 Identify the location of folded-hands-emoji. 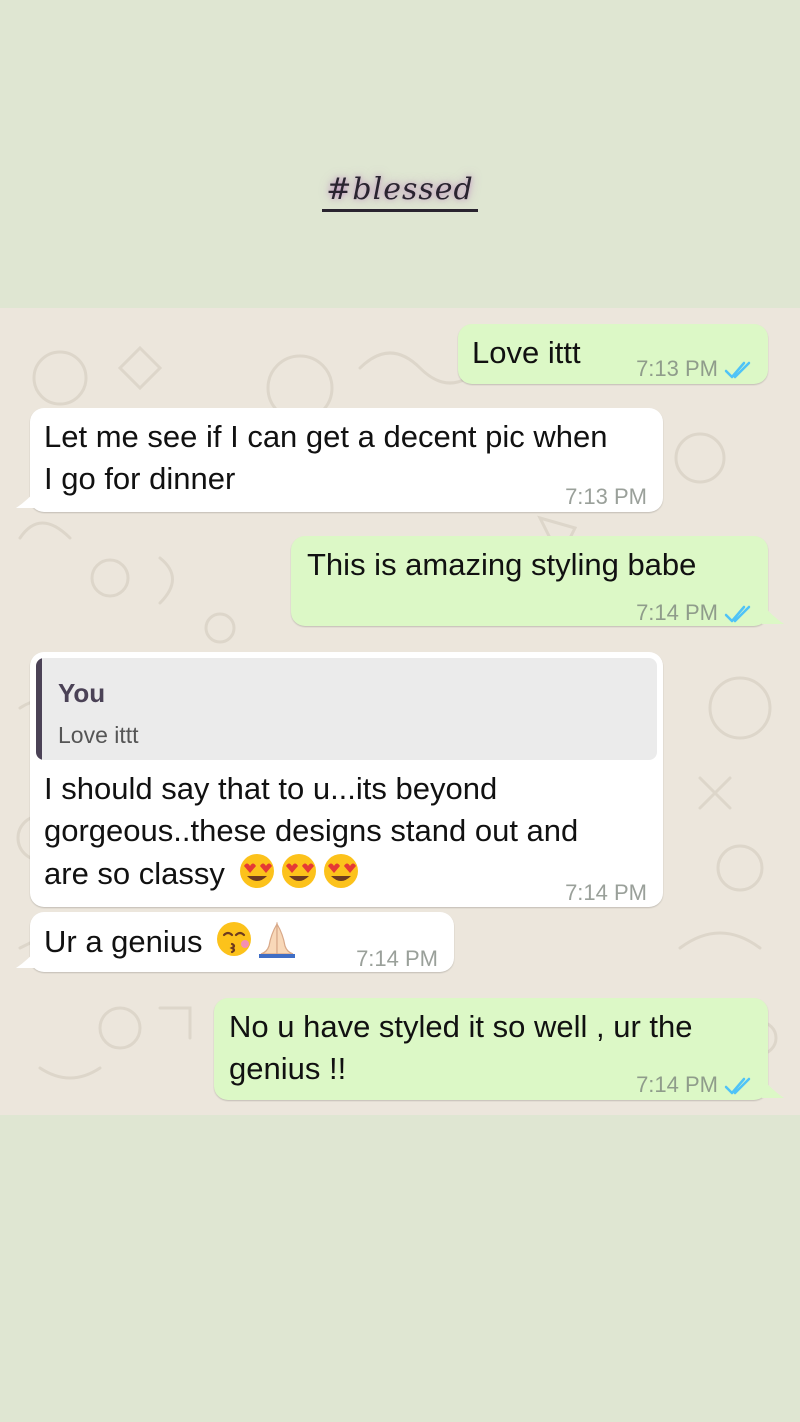
(277, 939).